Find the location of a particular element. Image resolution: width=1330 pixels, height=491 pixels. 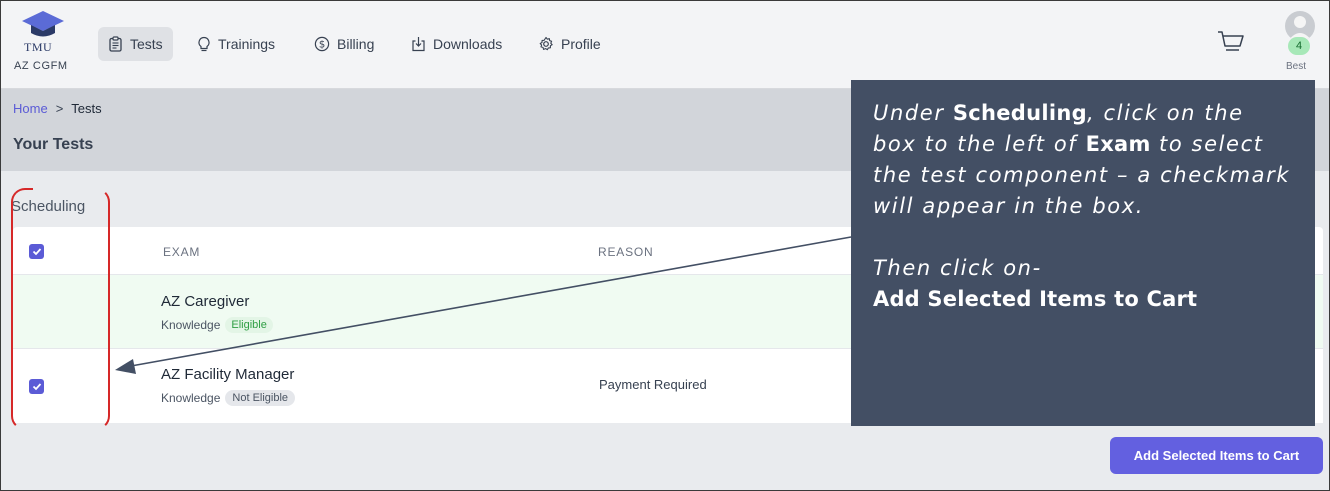

download-icon is located at coordinates (418, 44).